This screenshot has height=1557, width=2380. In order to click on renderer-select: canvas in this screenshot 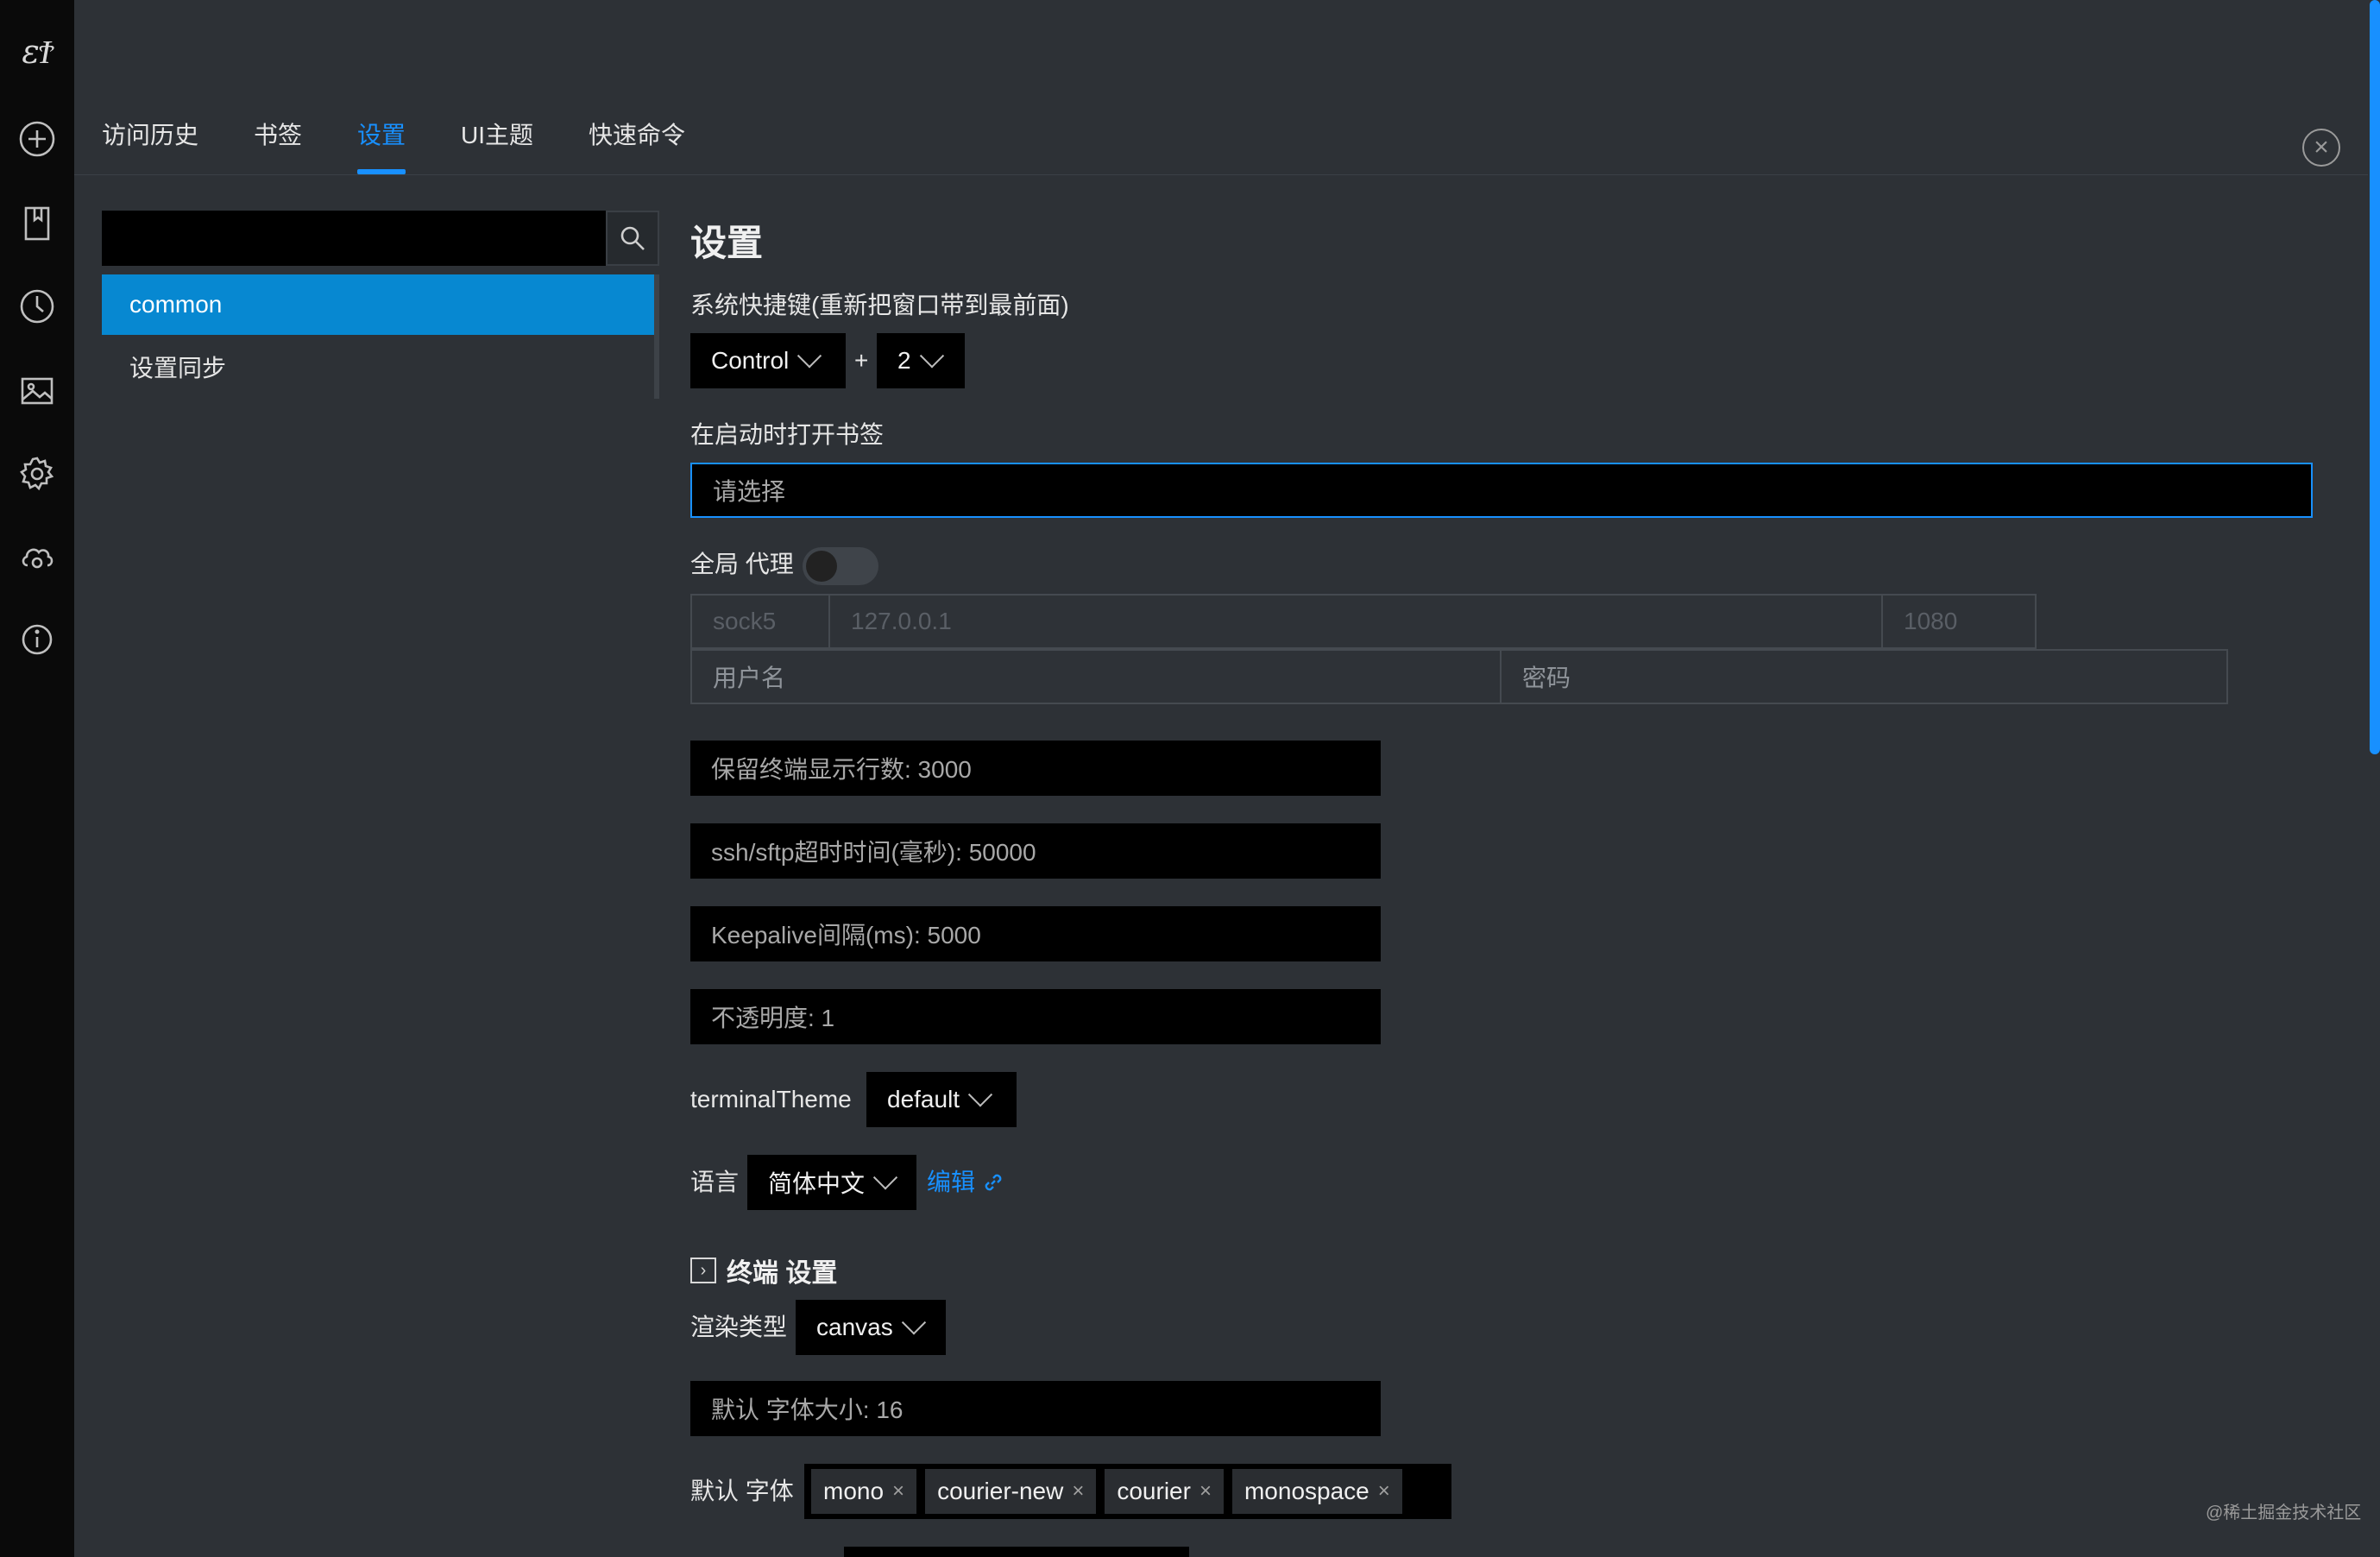, I will do `click(871, 1327)`.